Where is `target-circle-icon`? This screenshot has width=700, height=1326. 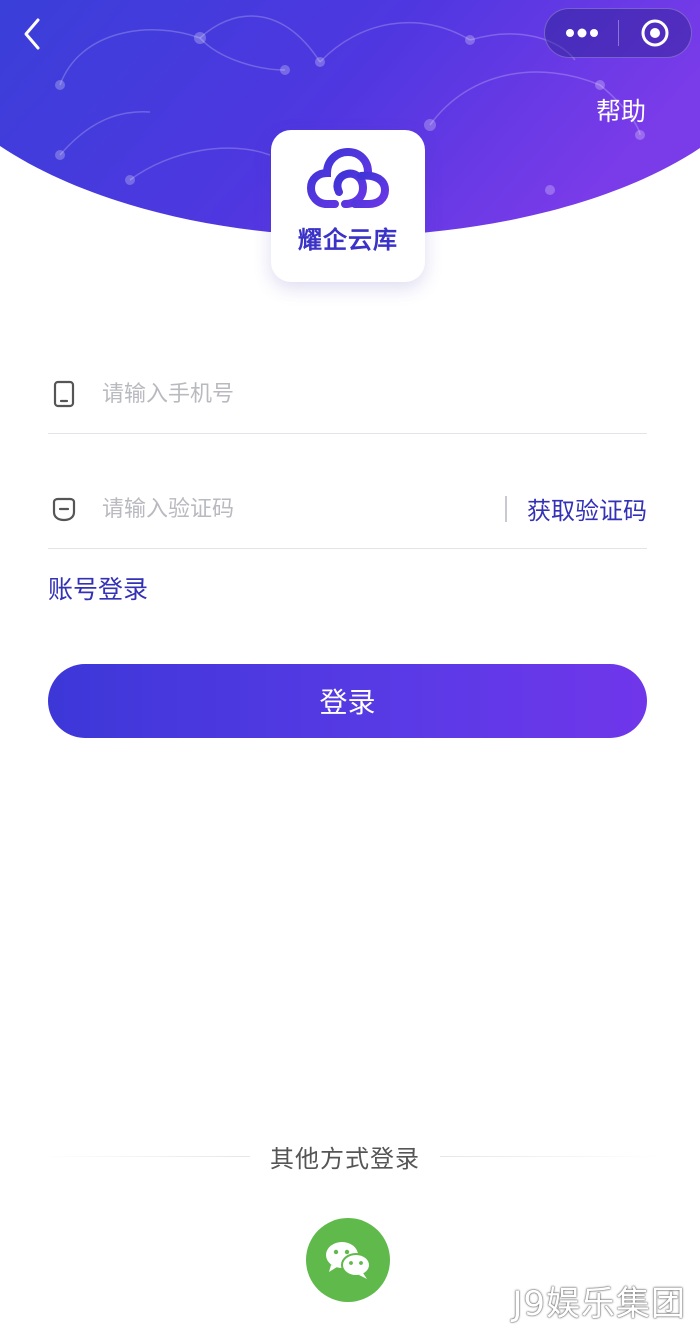
target-circle-icon is located at coordinates (655, 33).